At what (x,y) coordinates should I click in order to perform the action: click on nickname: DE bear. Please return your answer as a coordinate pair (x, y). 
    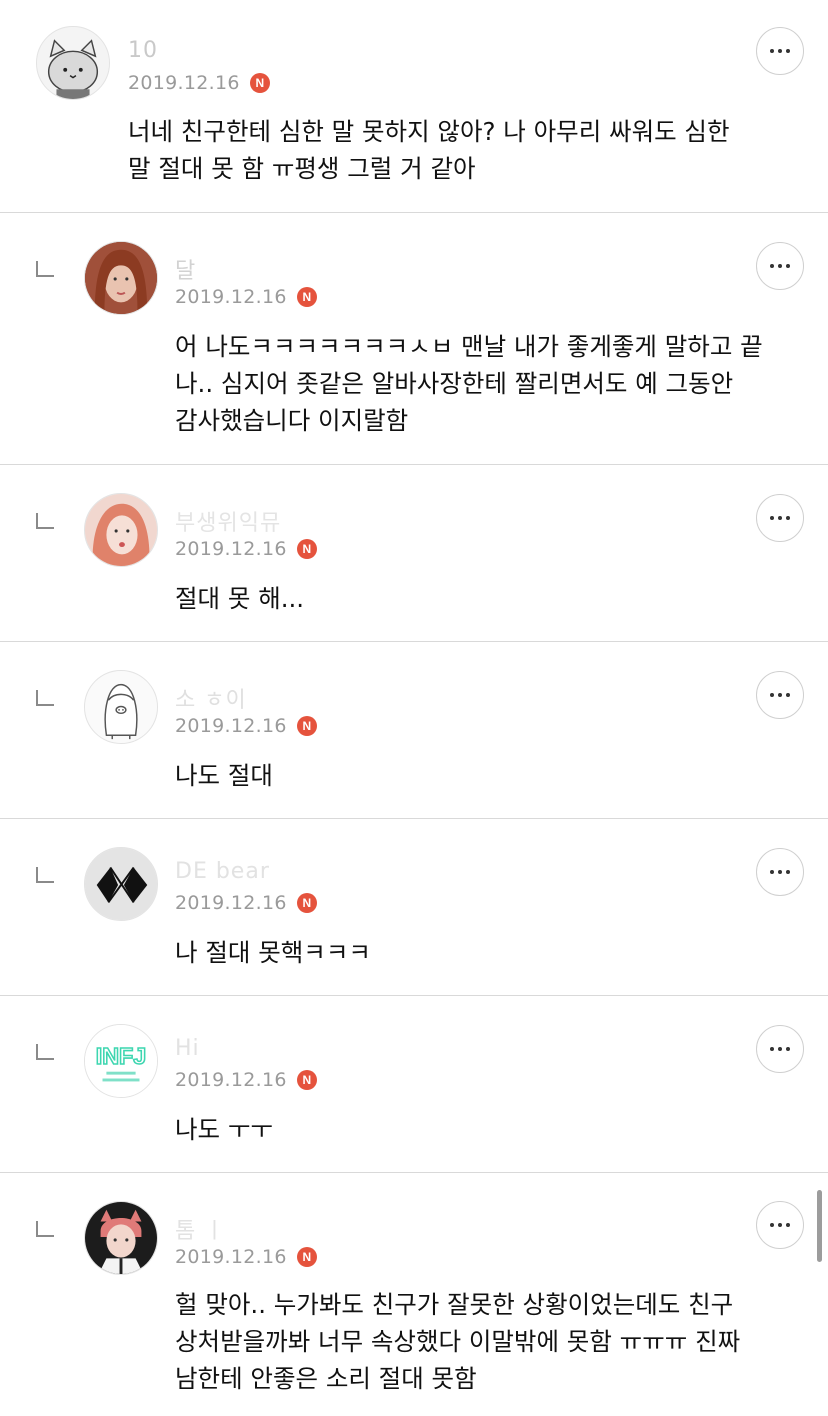
    Looking at the image, I should click on (222, 871).